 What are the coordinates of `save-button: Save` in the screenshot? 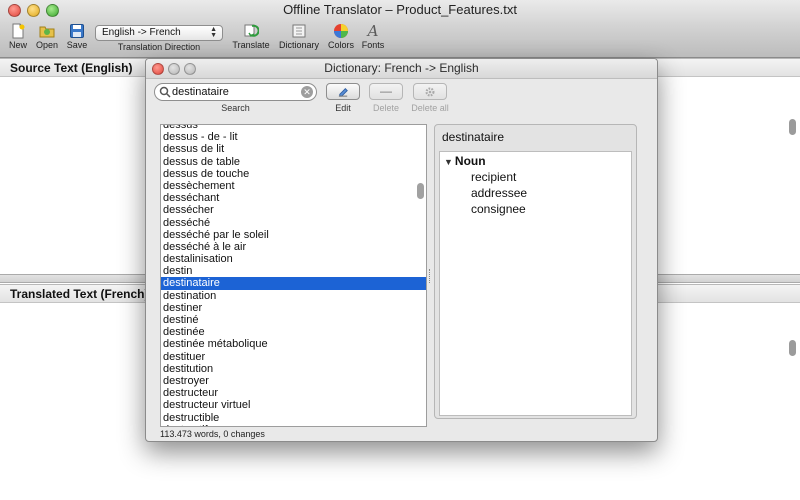 It's located at (77, 36).